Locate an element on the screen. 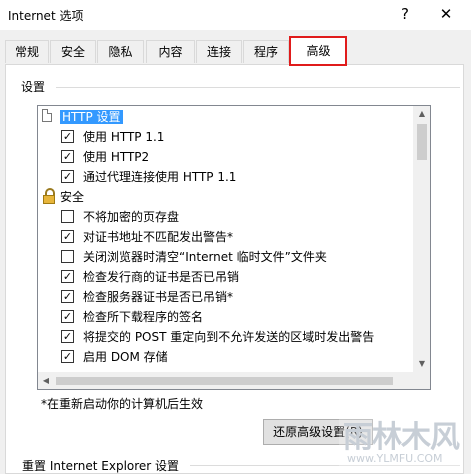 This screenshot has width=471, height=474. tab-programs: 程序 is located at coordinates (266, 51).